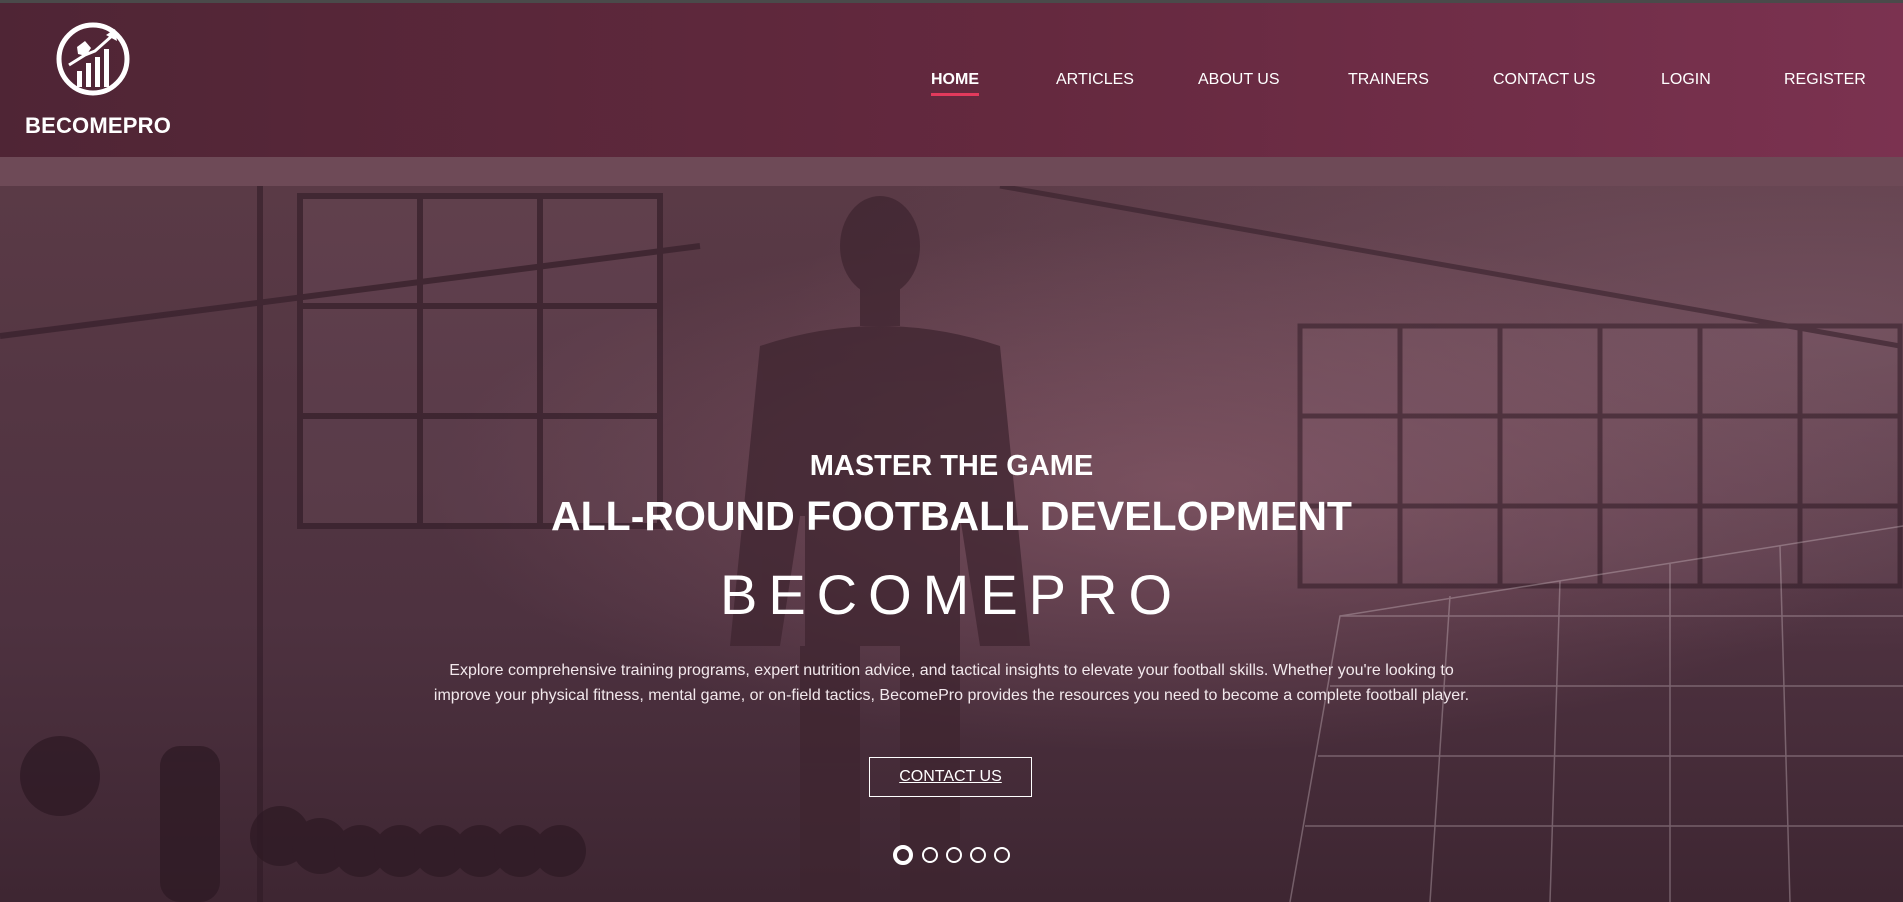  I want to click on brand-name: BECOMEPRO, so click(98, 125).